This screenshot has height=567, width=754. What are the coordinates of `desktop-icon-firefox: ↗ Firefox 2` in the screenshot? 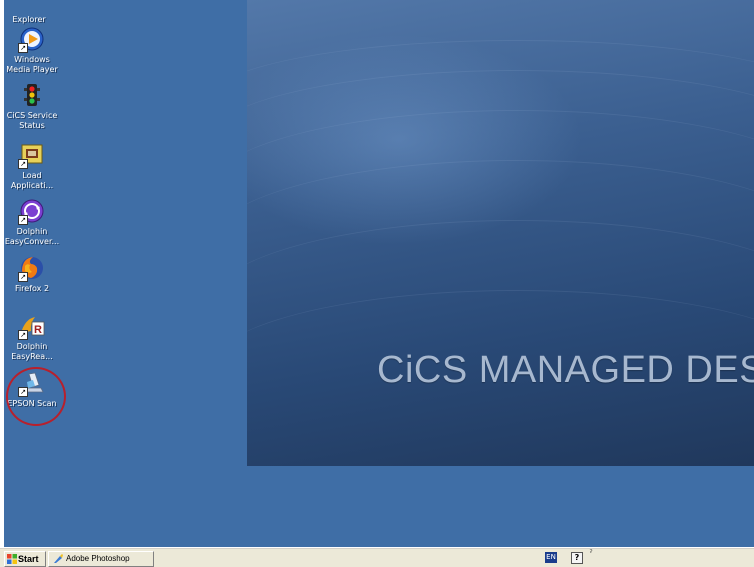 It's located at (32, 274).